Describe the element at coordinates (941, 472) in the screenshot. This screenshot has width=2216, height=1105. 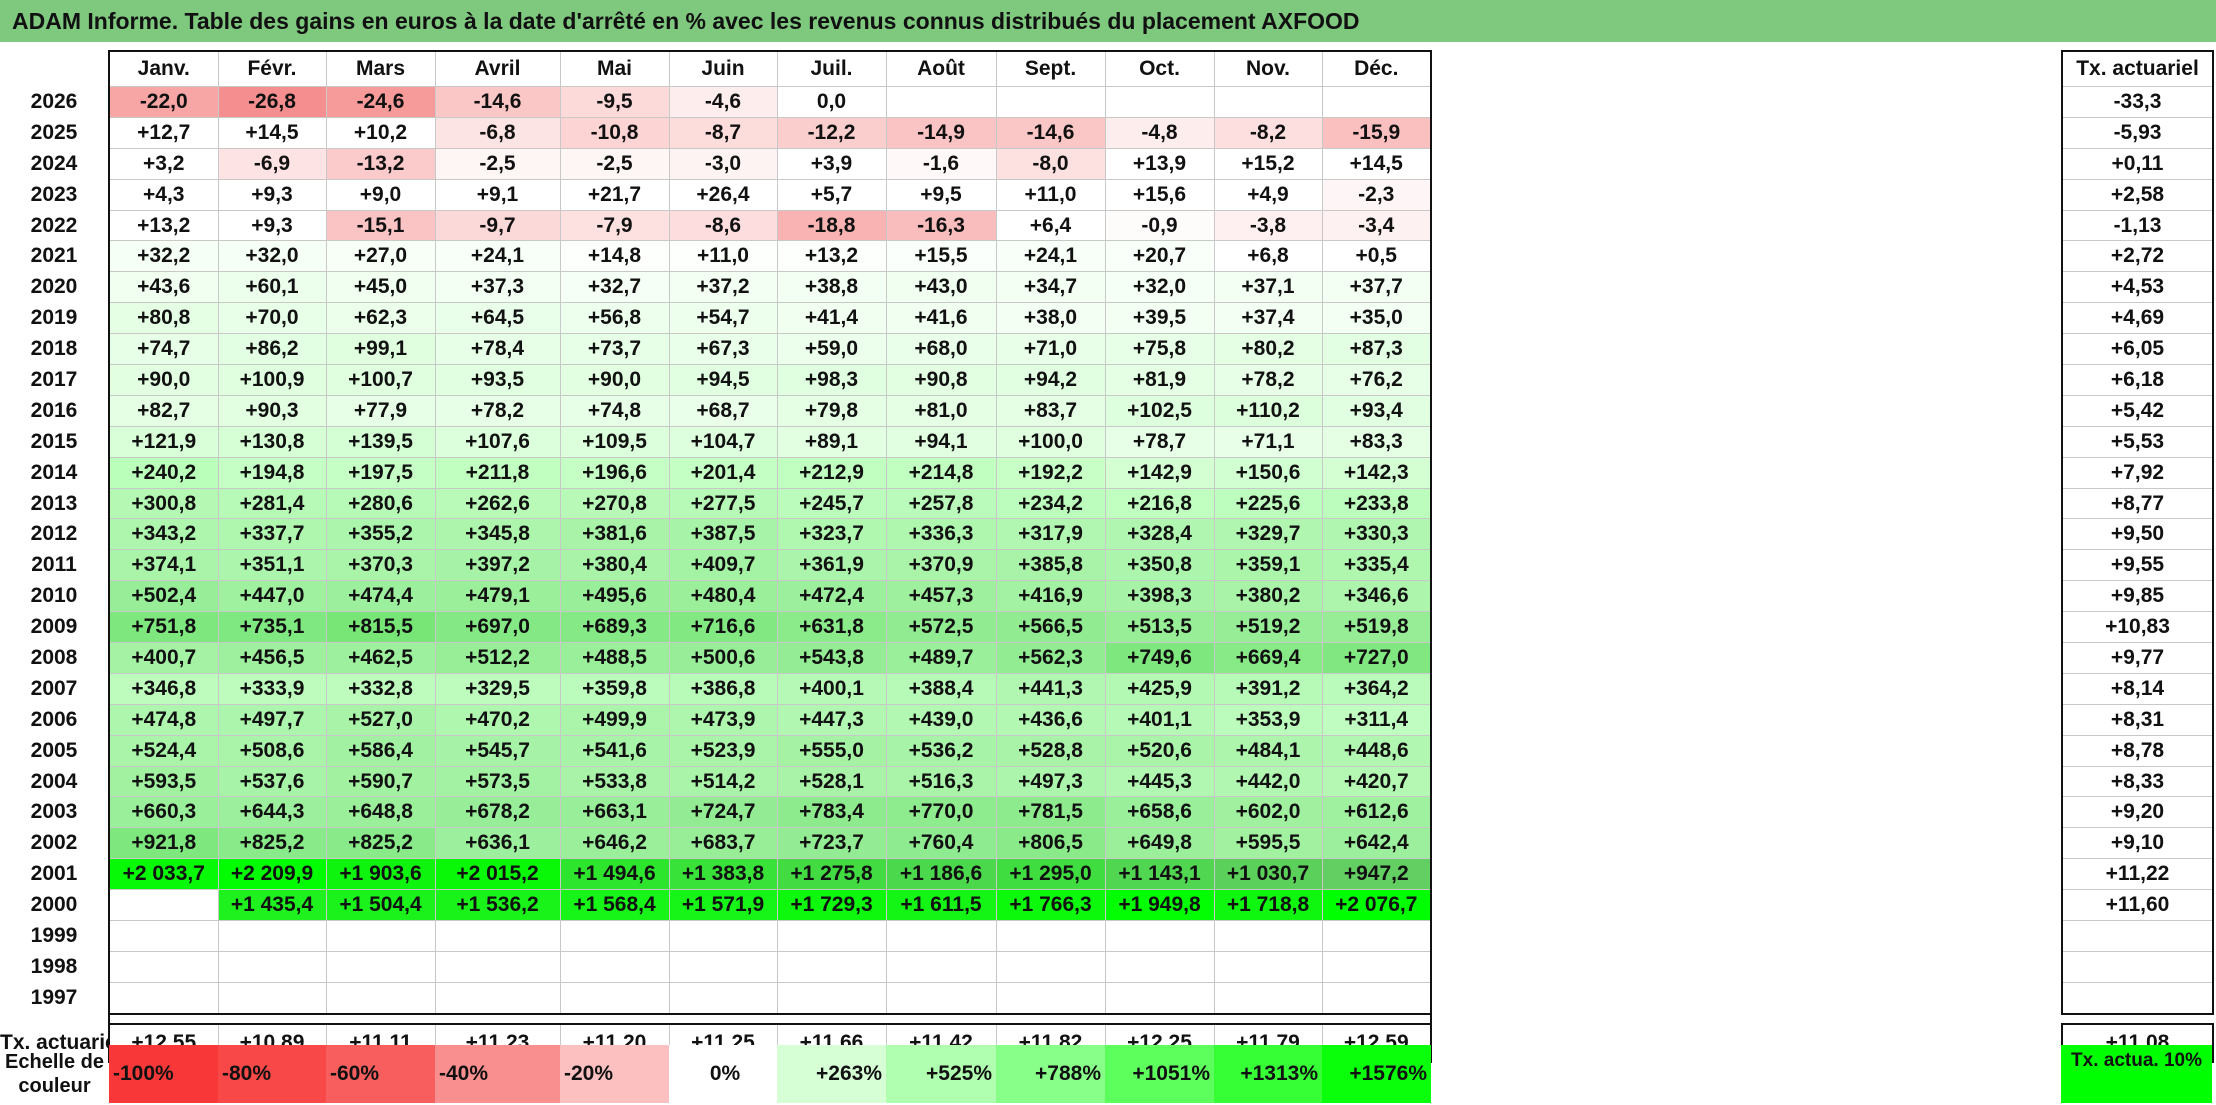
I see `gain-cell: +214,8` at that location.